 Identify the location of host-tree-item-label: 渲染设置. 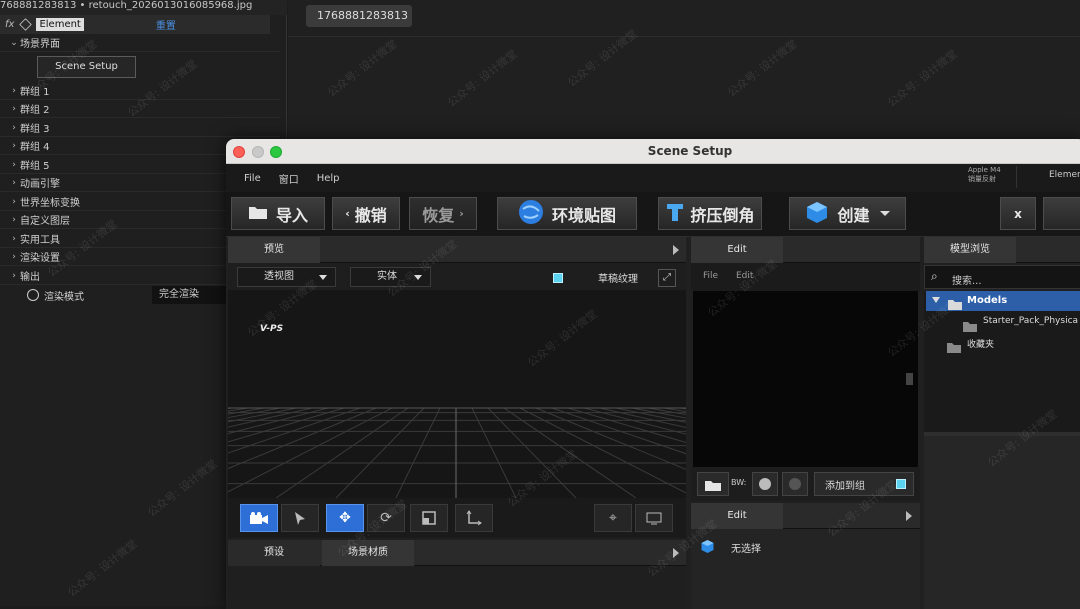
(40, 258).